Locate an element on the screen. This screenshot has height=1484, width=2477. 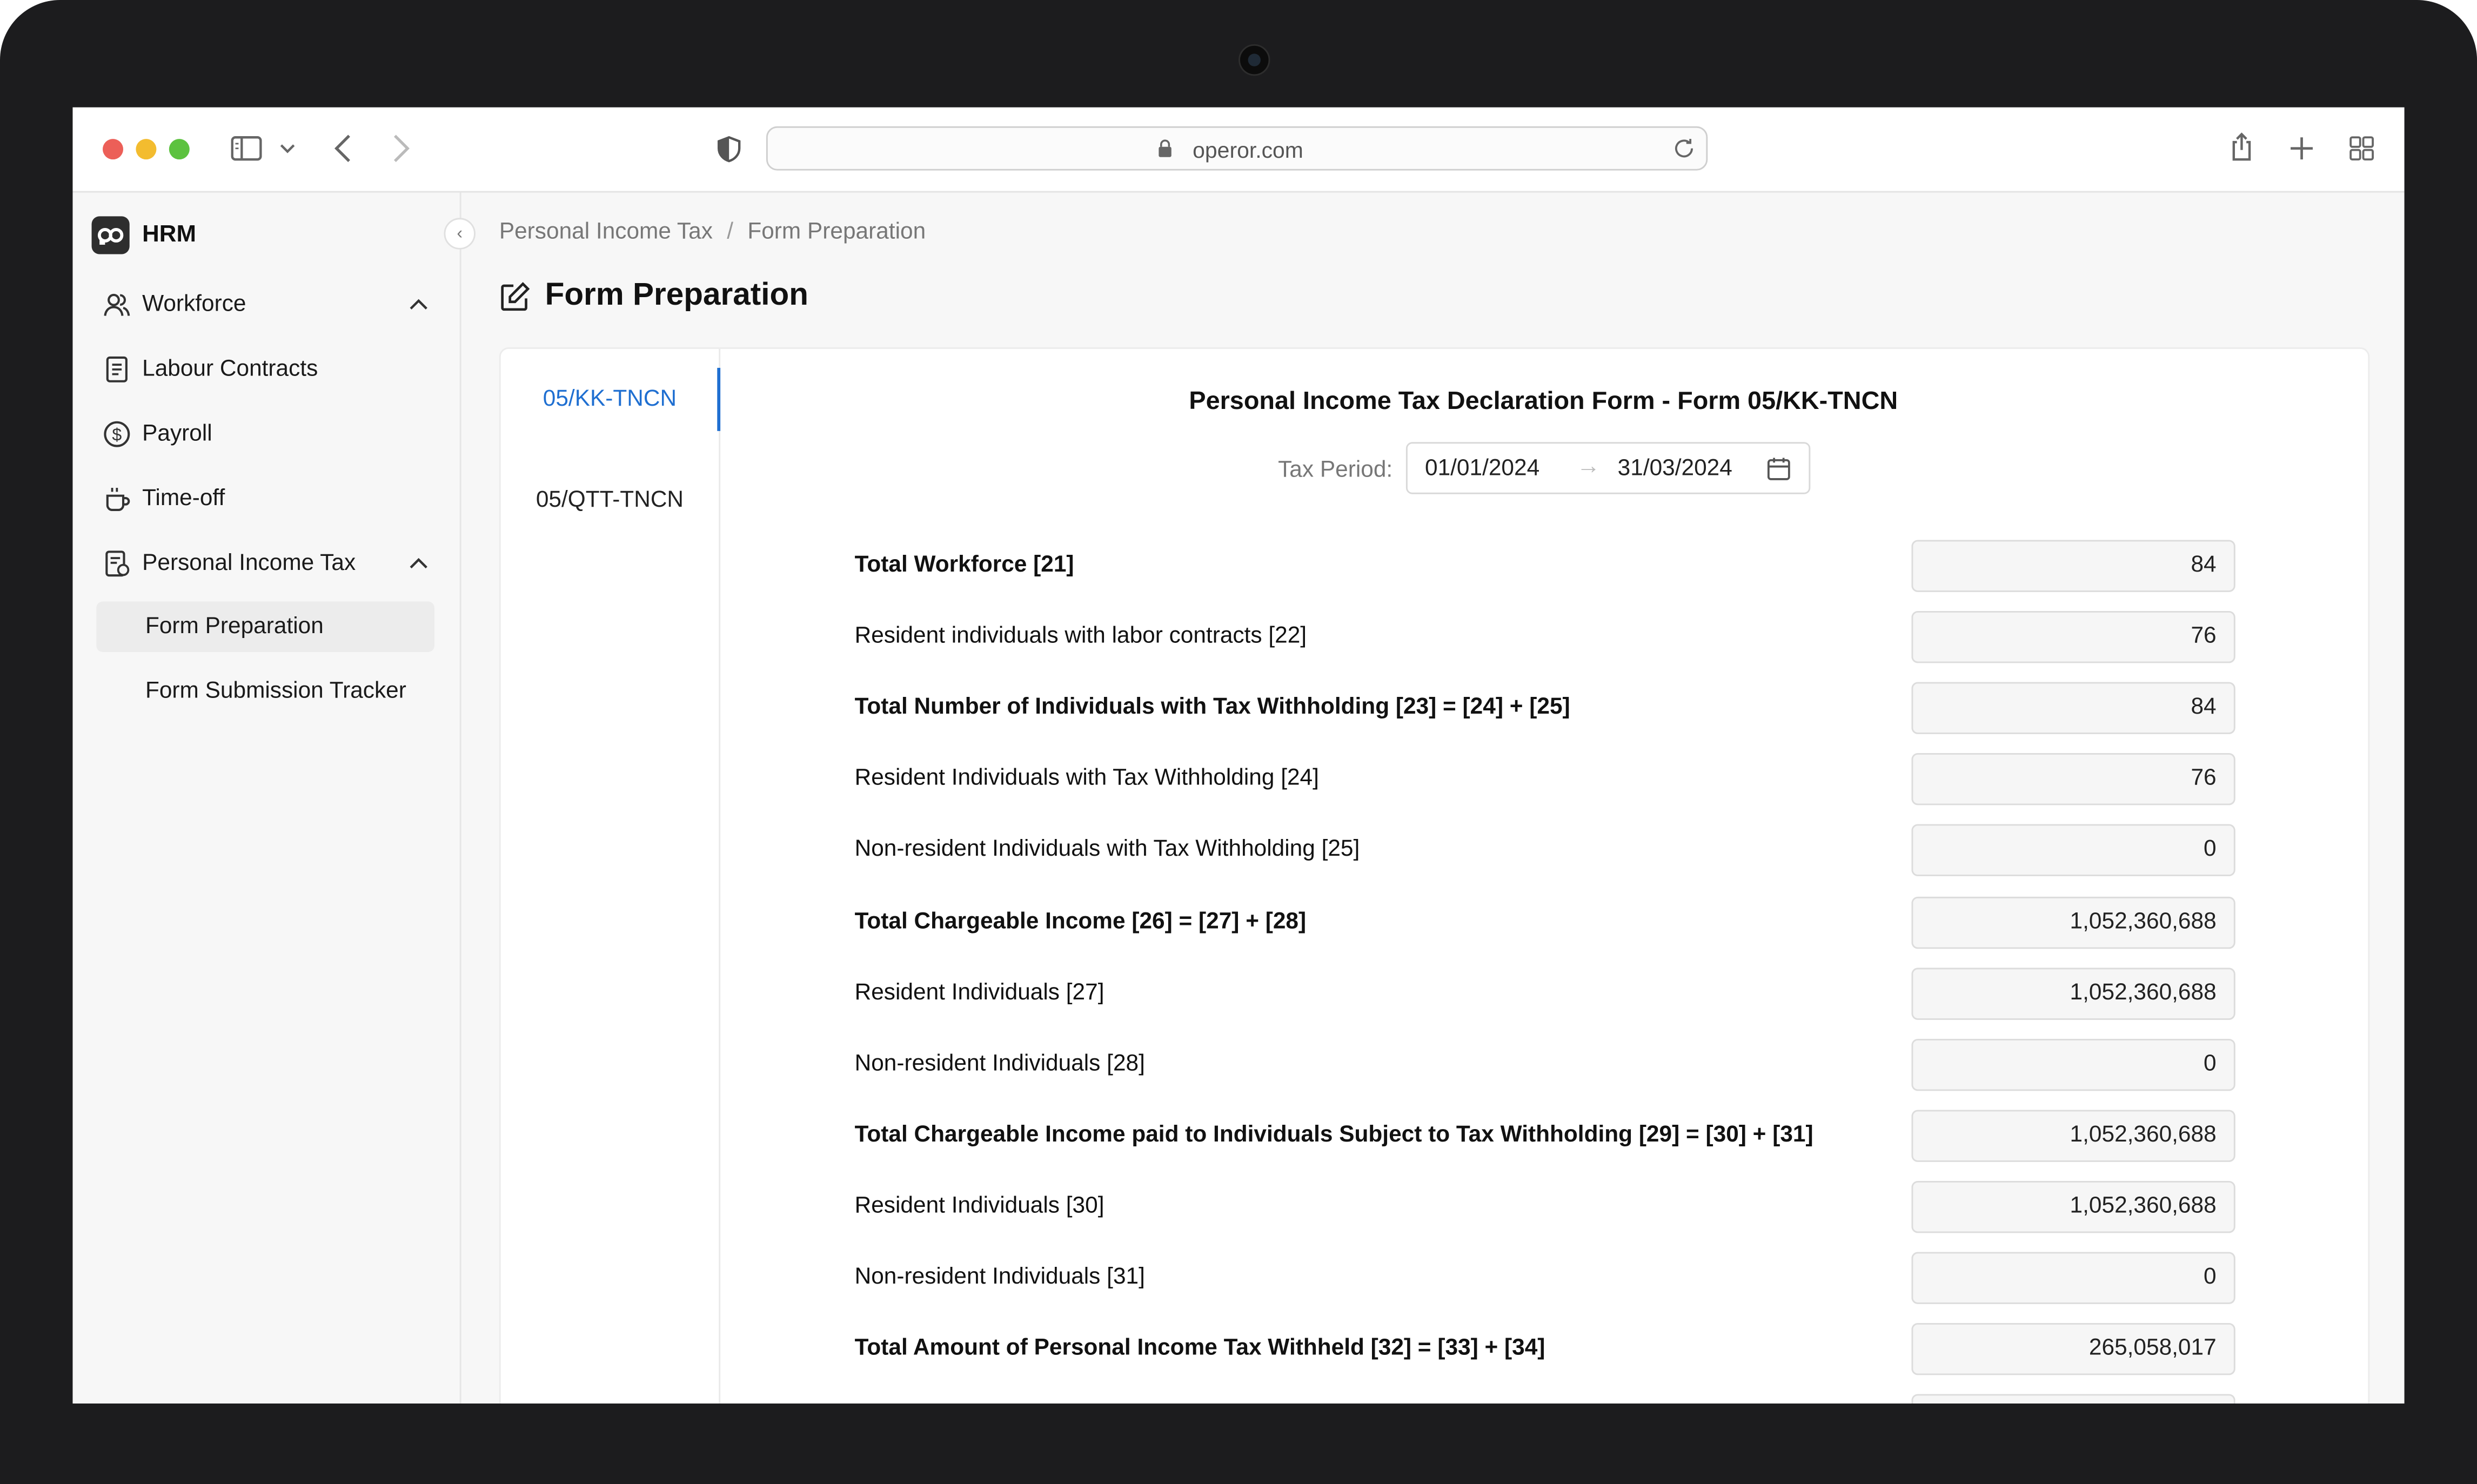
coffee-icon is located at coordinates (118, 499).